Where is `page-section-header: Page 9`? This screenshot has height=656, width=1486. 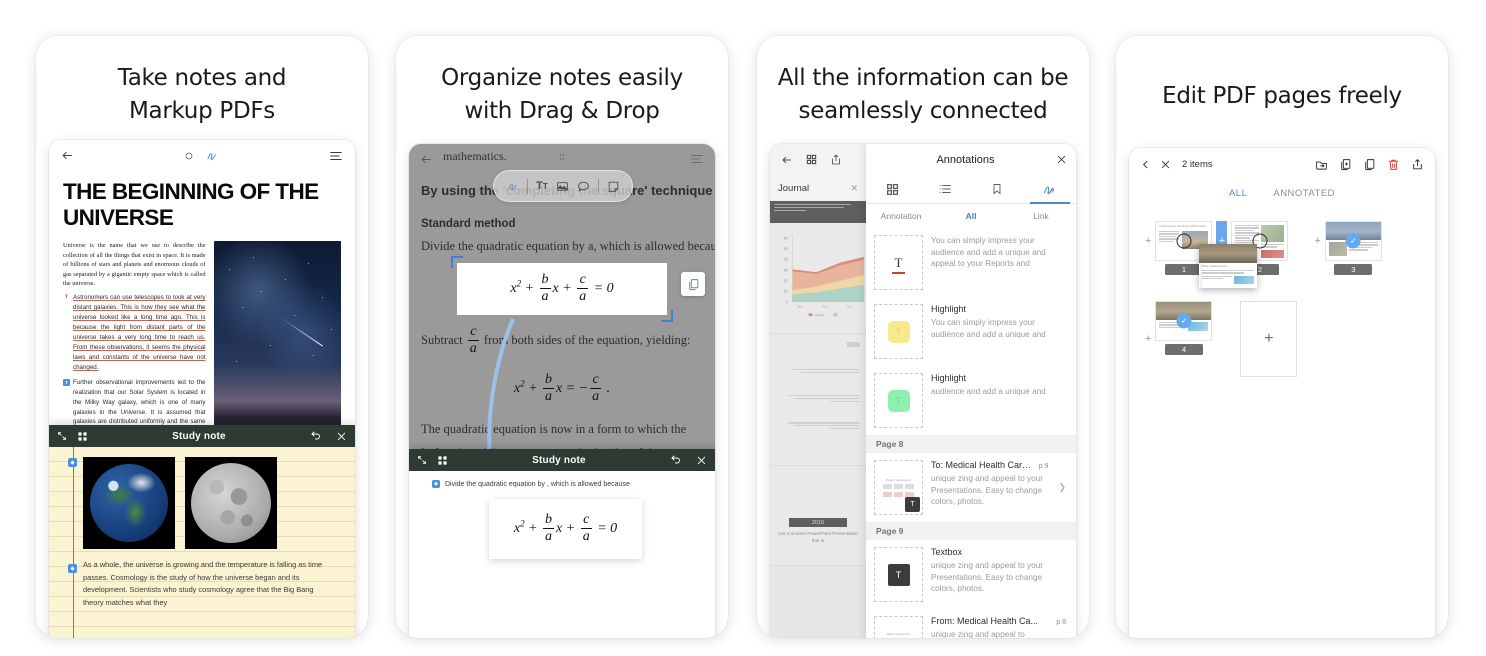 page-section-header: Page 9 is located at coordinates (971, 531).